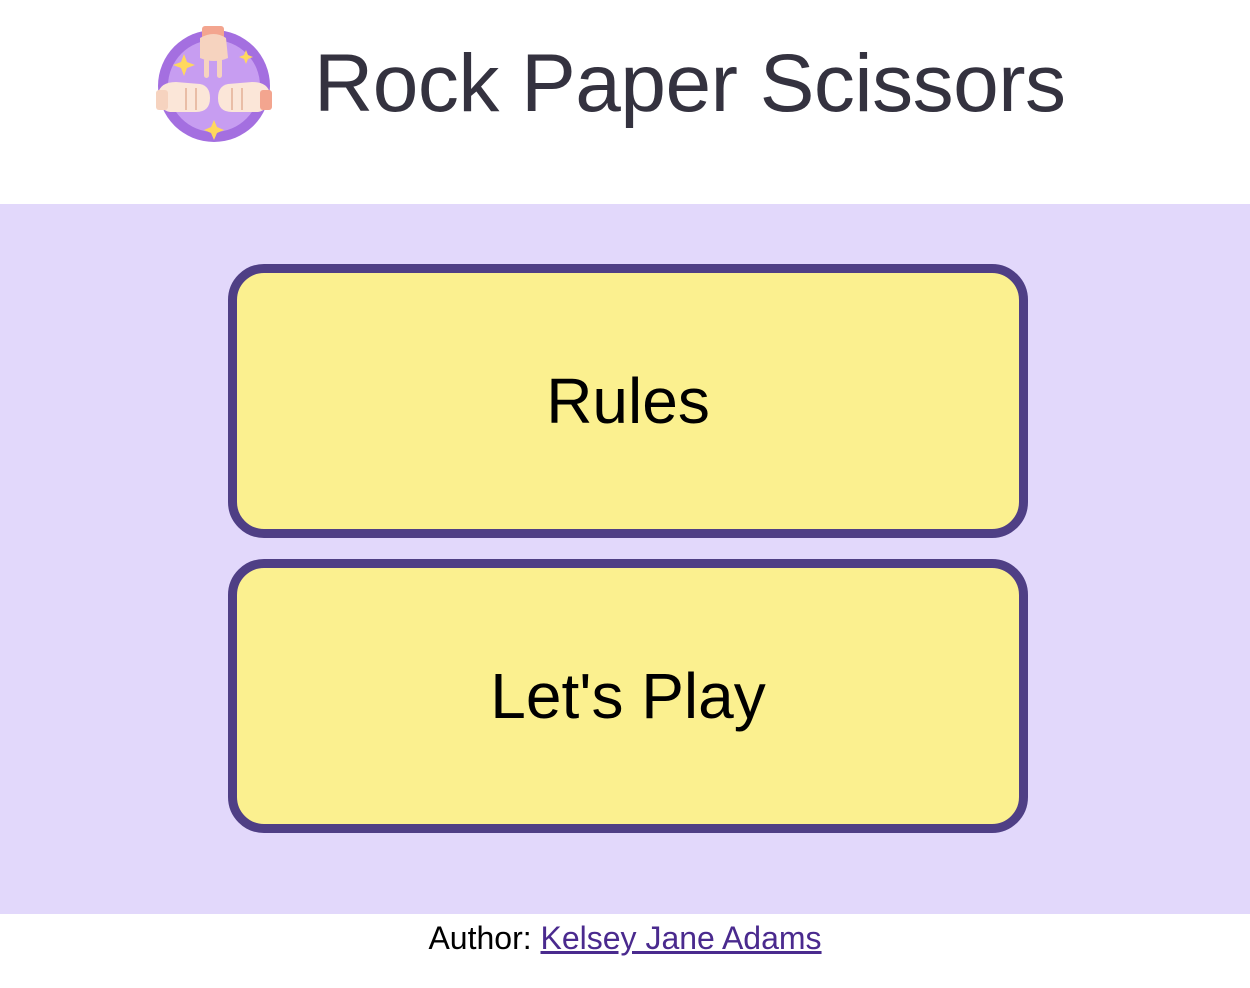 The image size is (1250, 988). I want to click on rock-paper-scissors-hands-icon, so click(214, 84).